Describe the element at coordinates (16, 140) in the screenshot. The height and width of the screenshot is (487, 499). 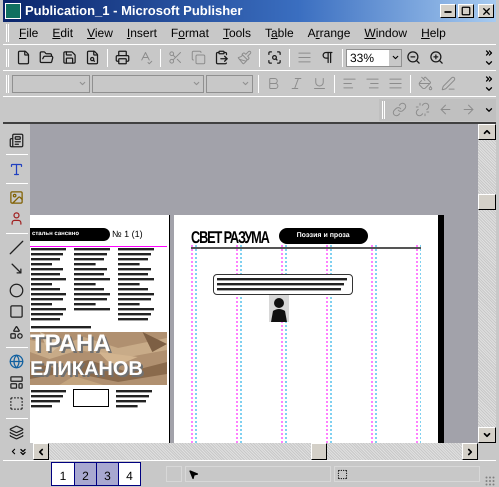
I see `text-box-icon` at that location.